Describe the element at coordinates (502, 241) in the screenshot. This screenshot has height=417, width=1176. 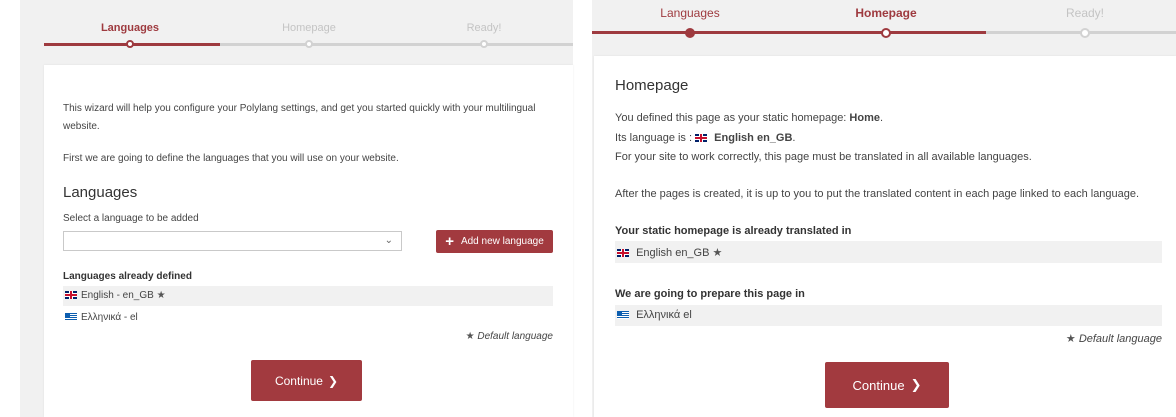
I see `add-new-language-label: Add new language` at that location.